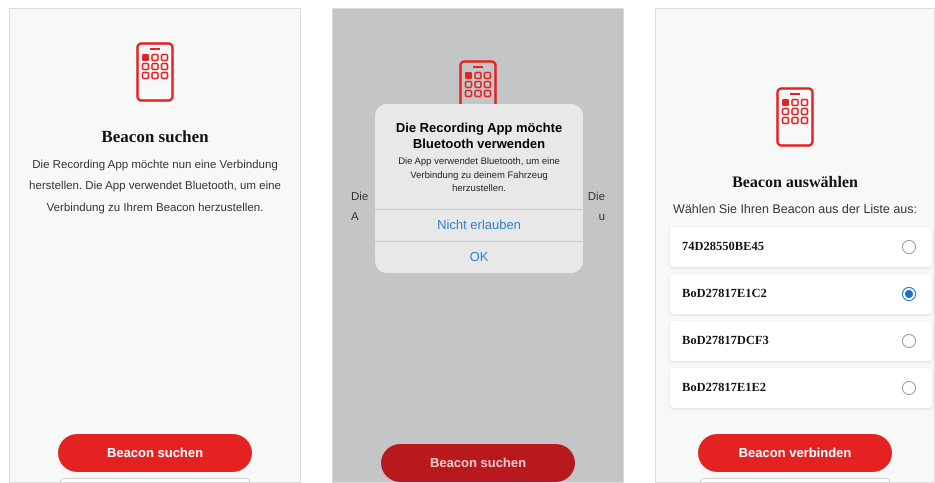 The image size is (935, 483). I want to click on dialog-button: Nicht erlauben, so click(479, 224).